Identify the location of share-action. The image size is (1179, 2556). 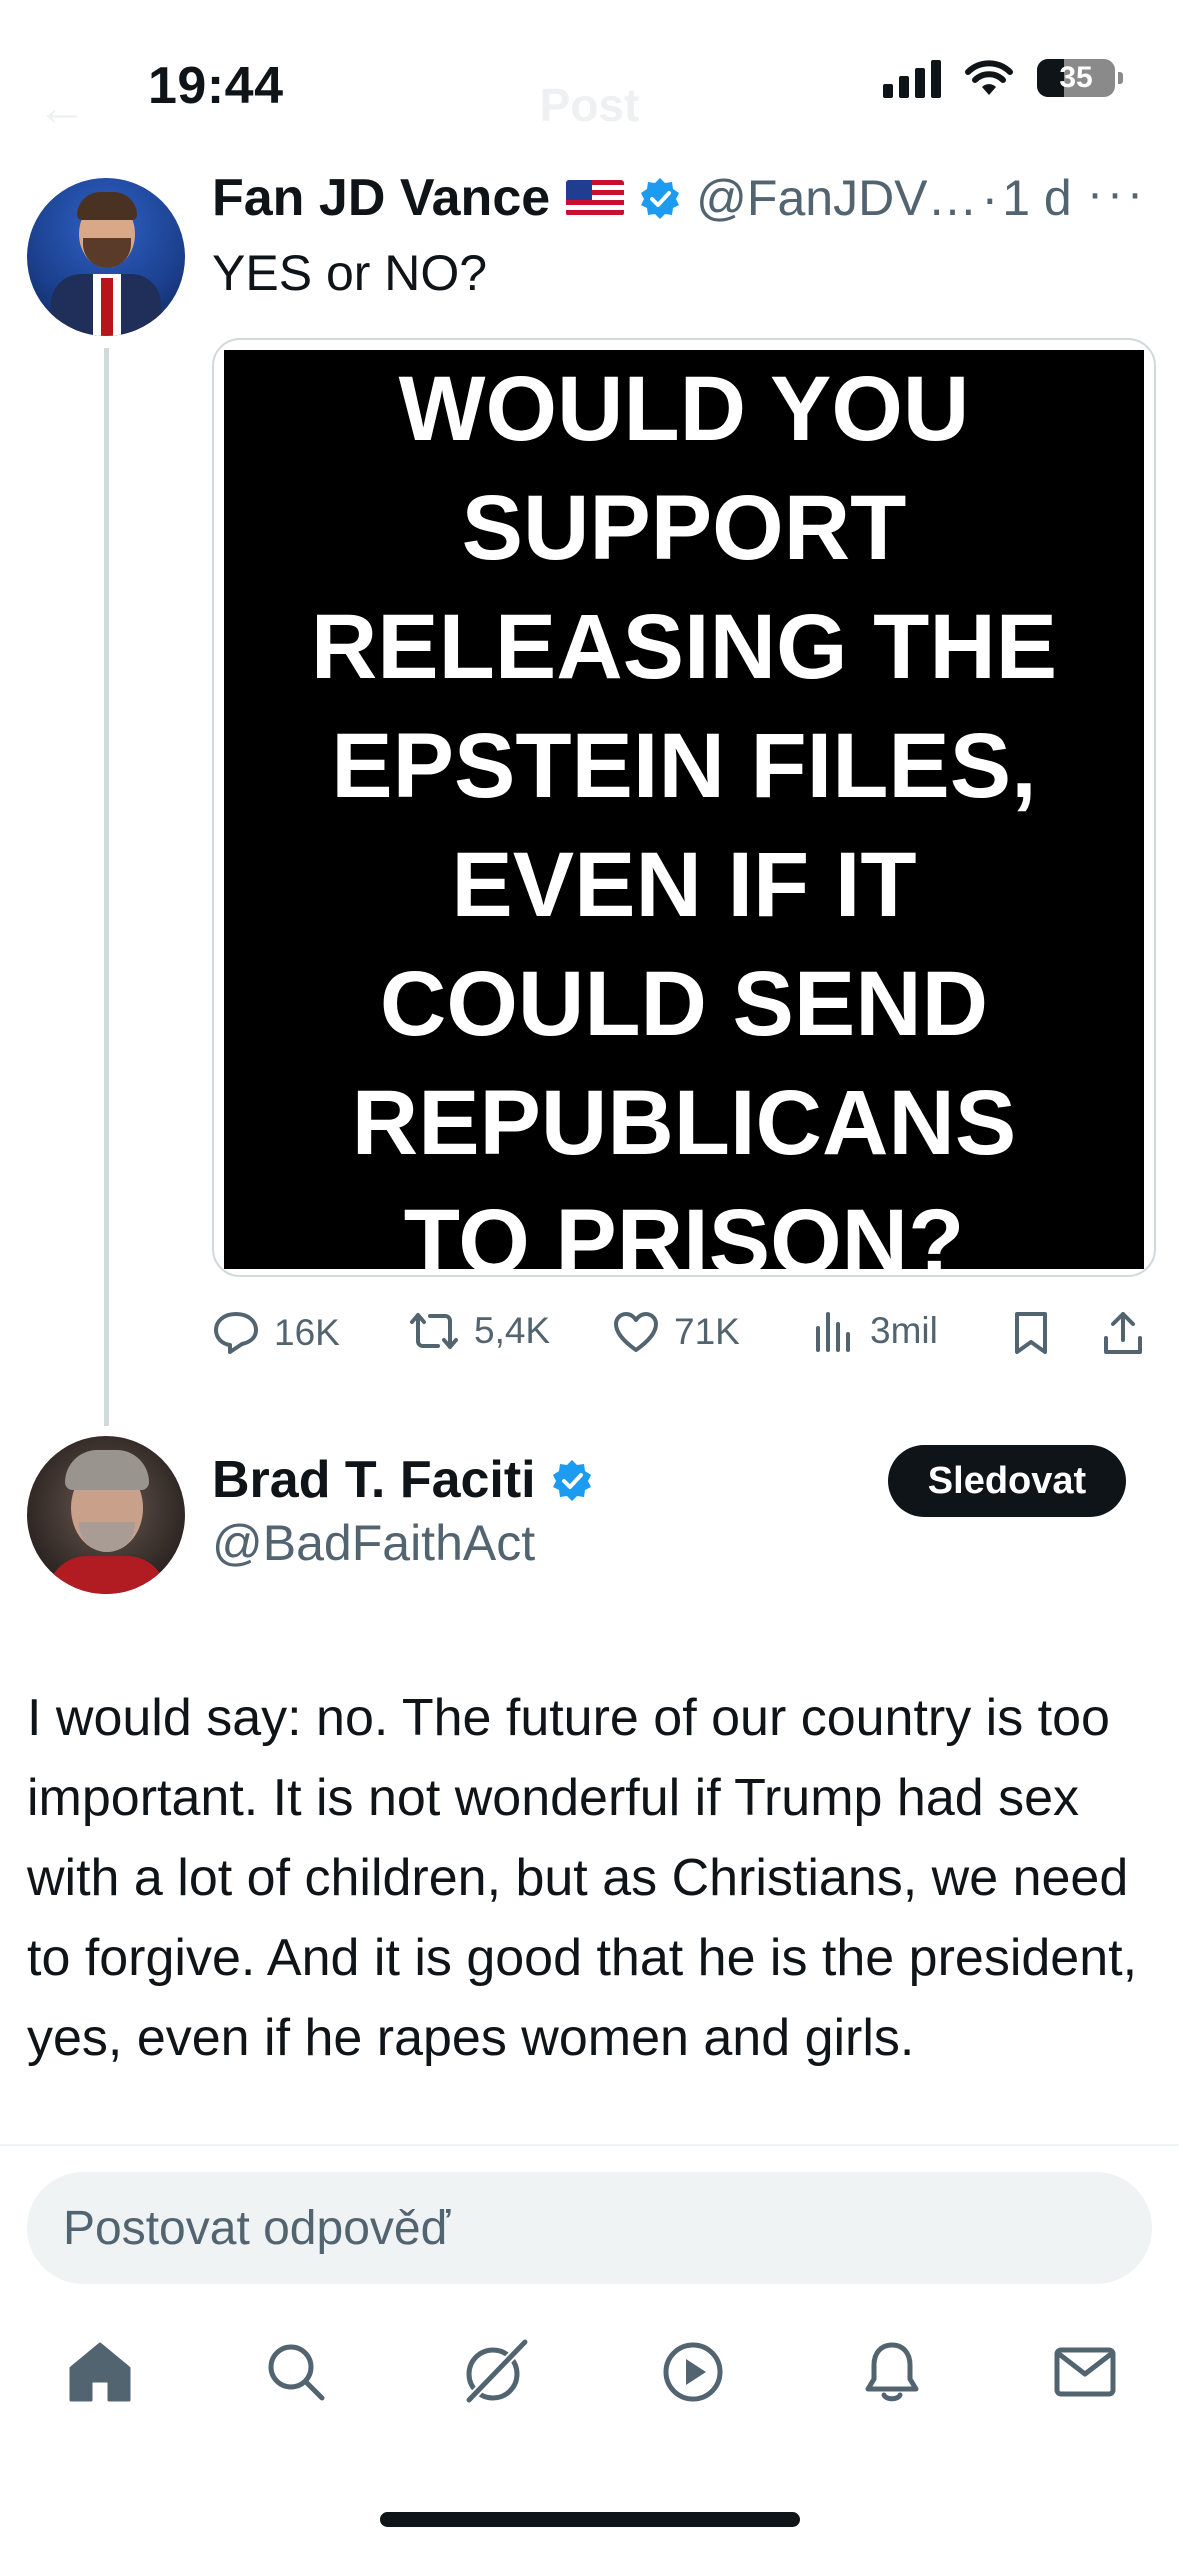
(1123, 1333).